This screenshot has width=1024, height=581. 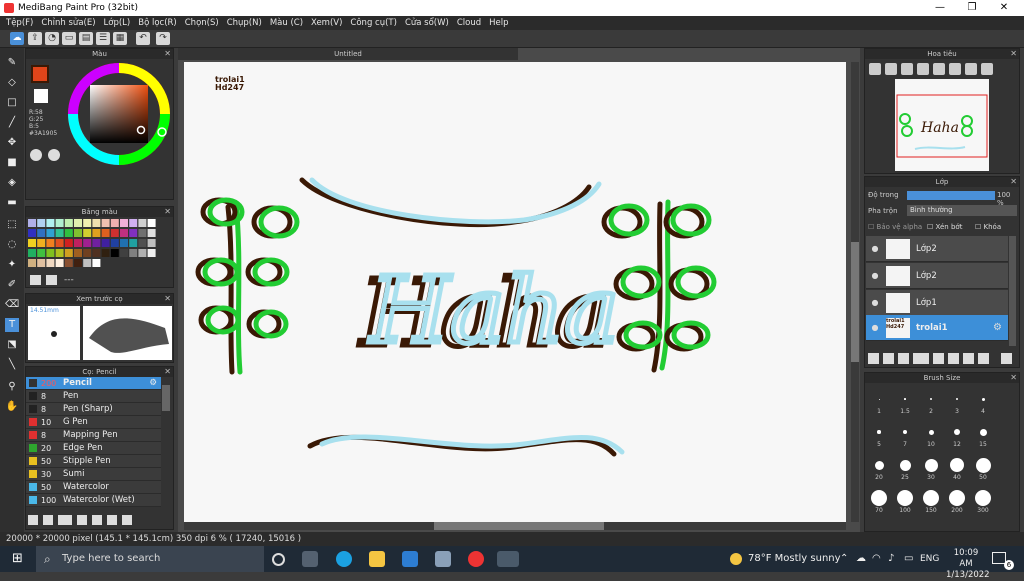 What do you see at coordinates (112, 520) in the screenshot?
I see `duplicate-icon` at bounding box center [112, 520].